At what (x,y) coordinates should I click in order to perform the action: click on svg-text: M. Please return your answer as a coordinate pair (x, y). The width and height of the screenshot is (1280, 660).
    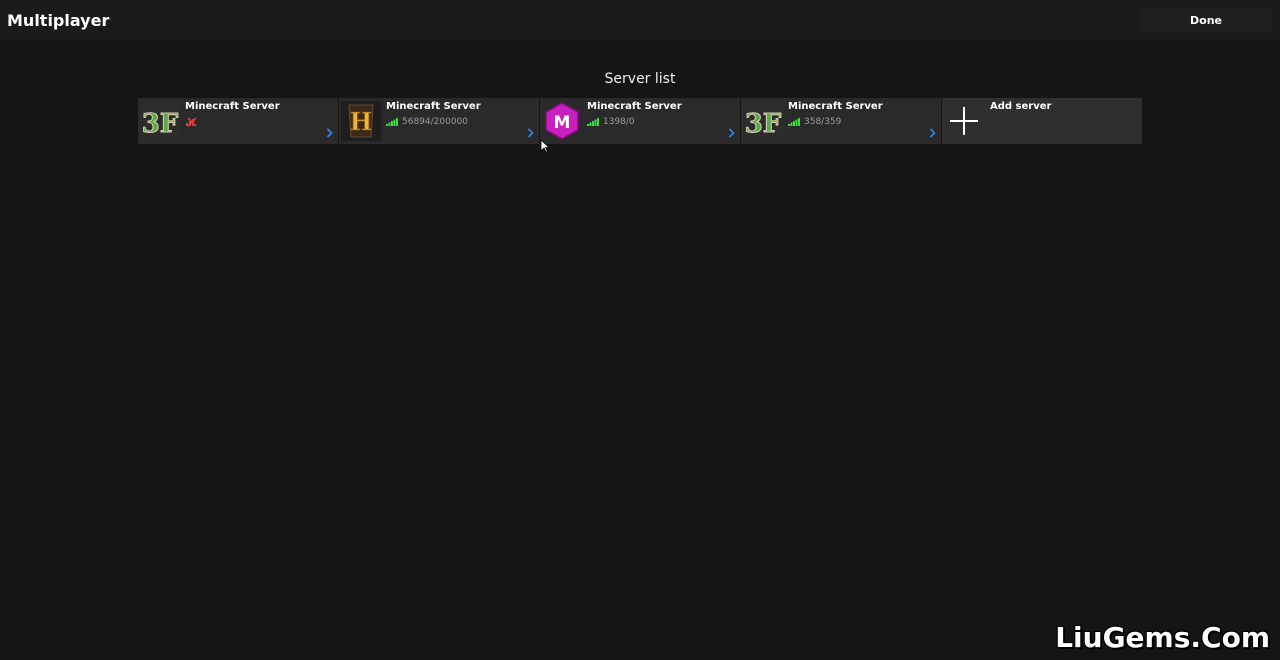
    Looking at the image, I should click on (562, 123).